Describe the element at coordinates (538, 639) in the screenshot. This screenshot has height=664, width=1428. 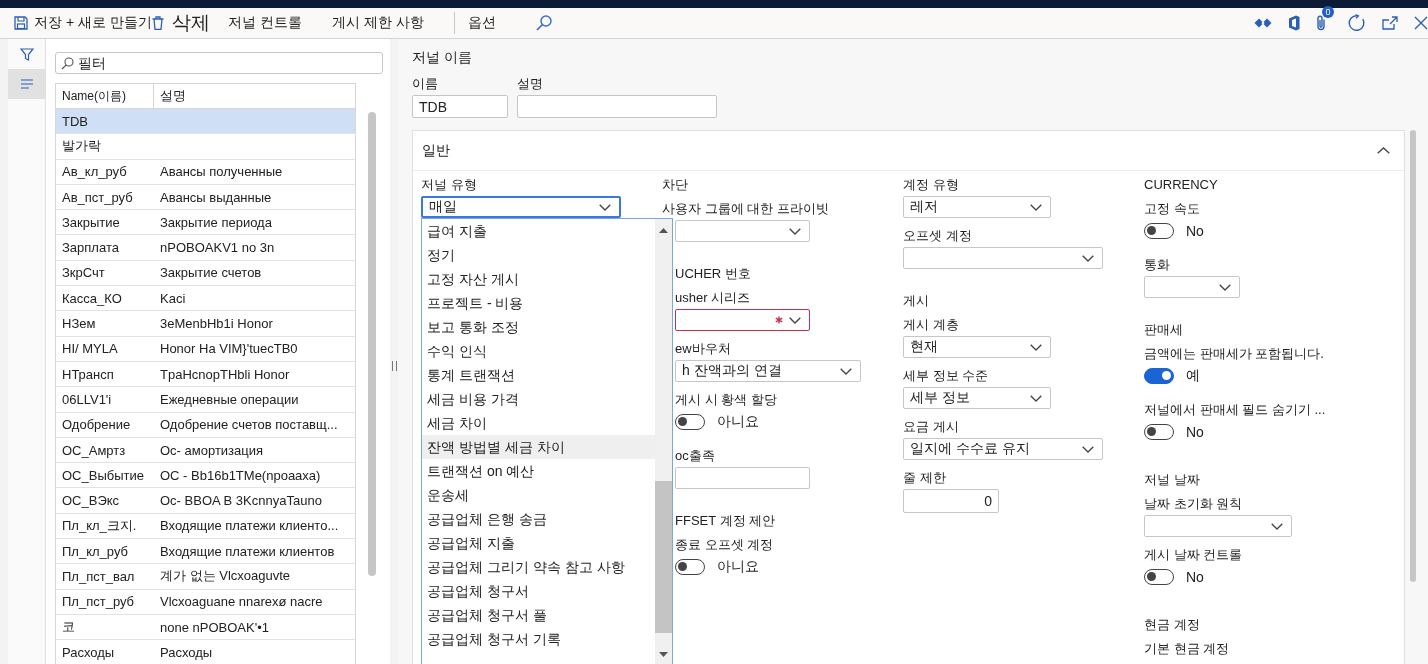
I see `menu-option: 공급업체 청구서 기록` at that location.